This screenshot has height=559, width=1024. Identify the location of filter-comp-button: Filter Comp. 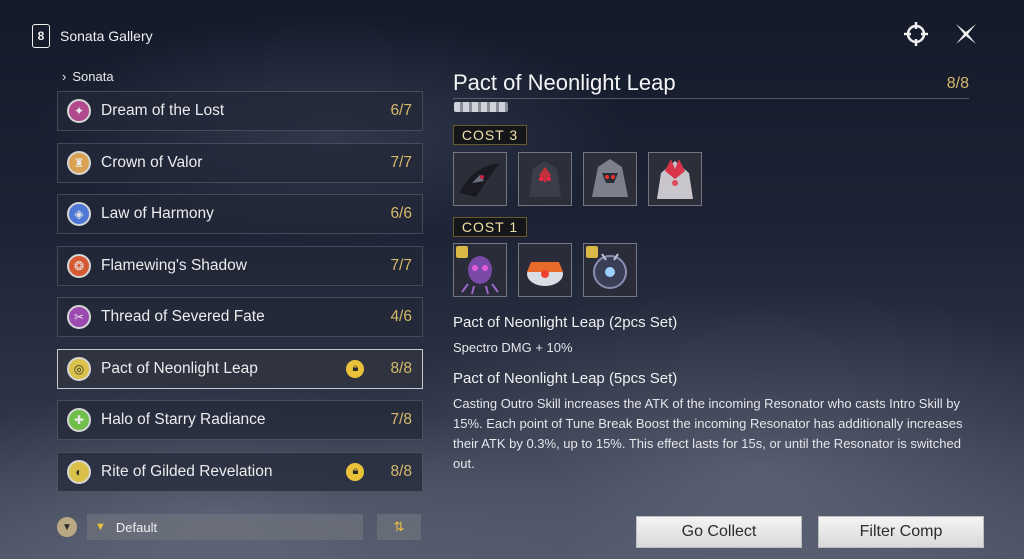
(901, 532).